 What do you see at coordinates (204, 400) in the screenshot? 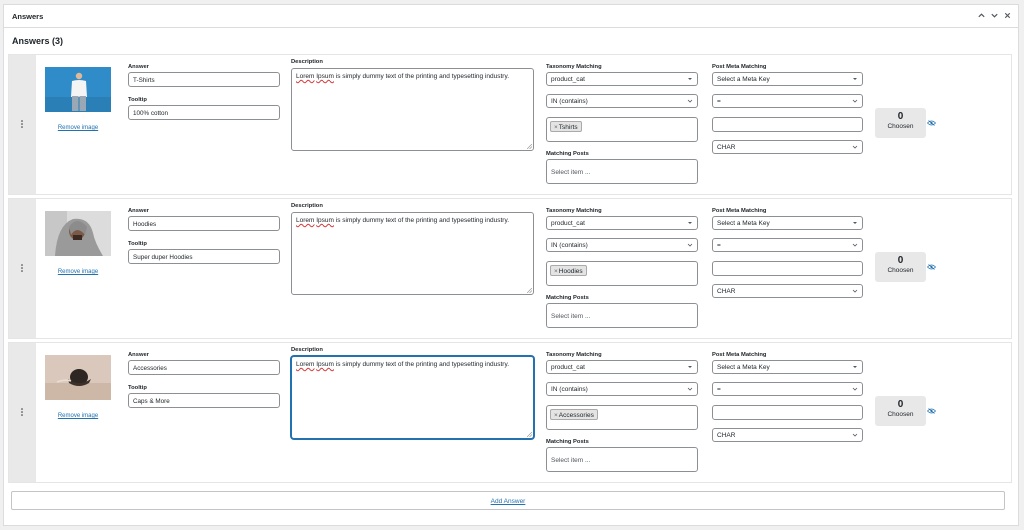
I see `tooltip-input: Caps & More` at bounding box center [204, 400].